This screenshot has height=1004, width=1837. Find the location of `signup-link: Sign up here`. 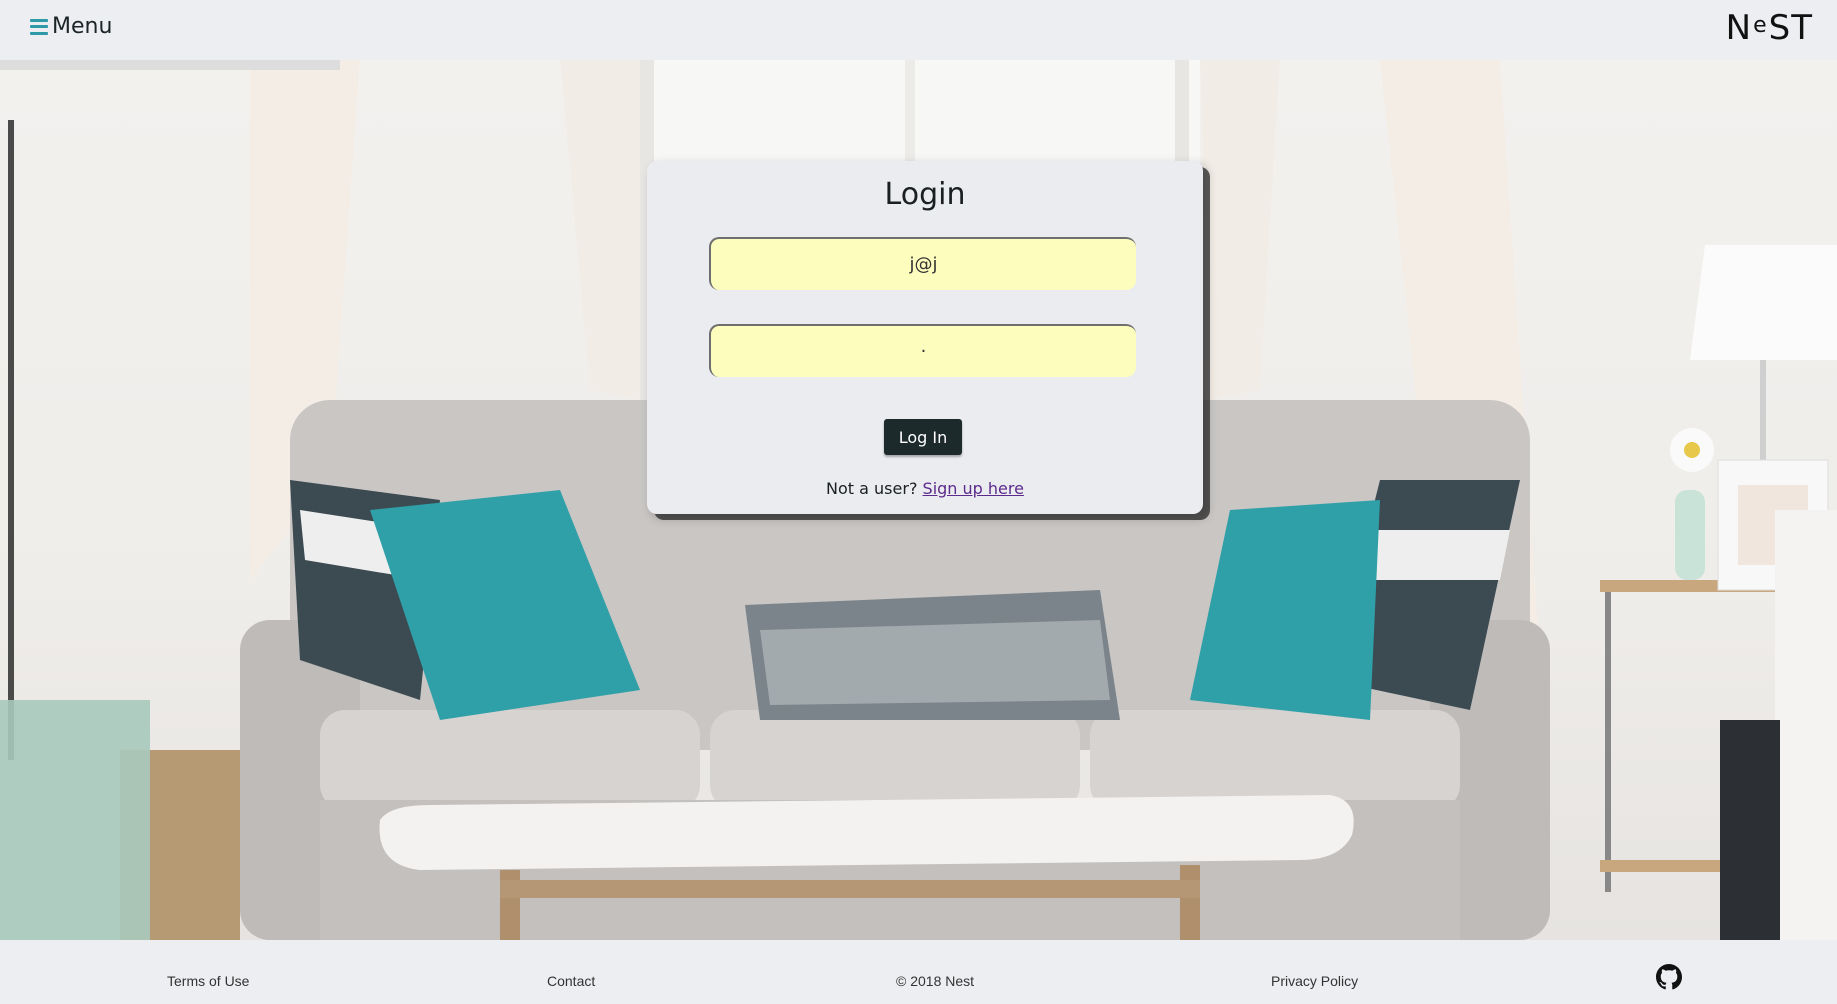

signup-link: Sign up here is located at coordinates (973, 488).